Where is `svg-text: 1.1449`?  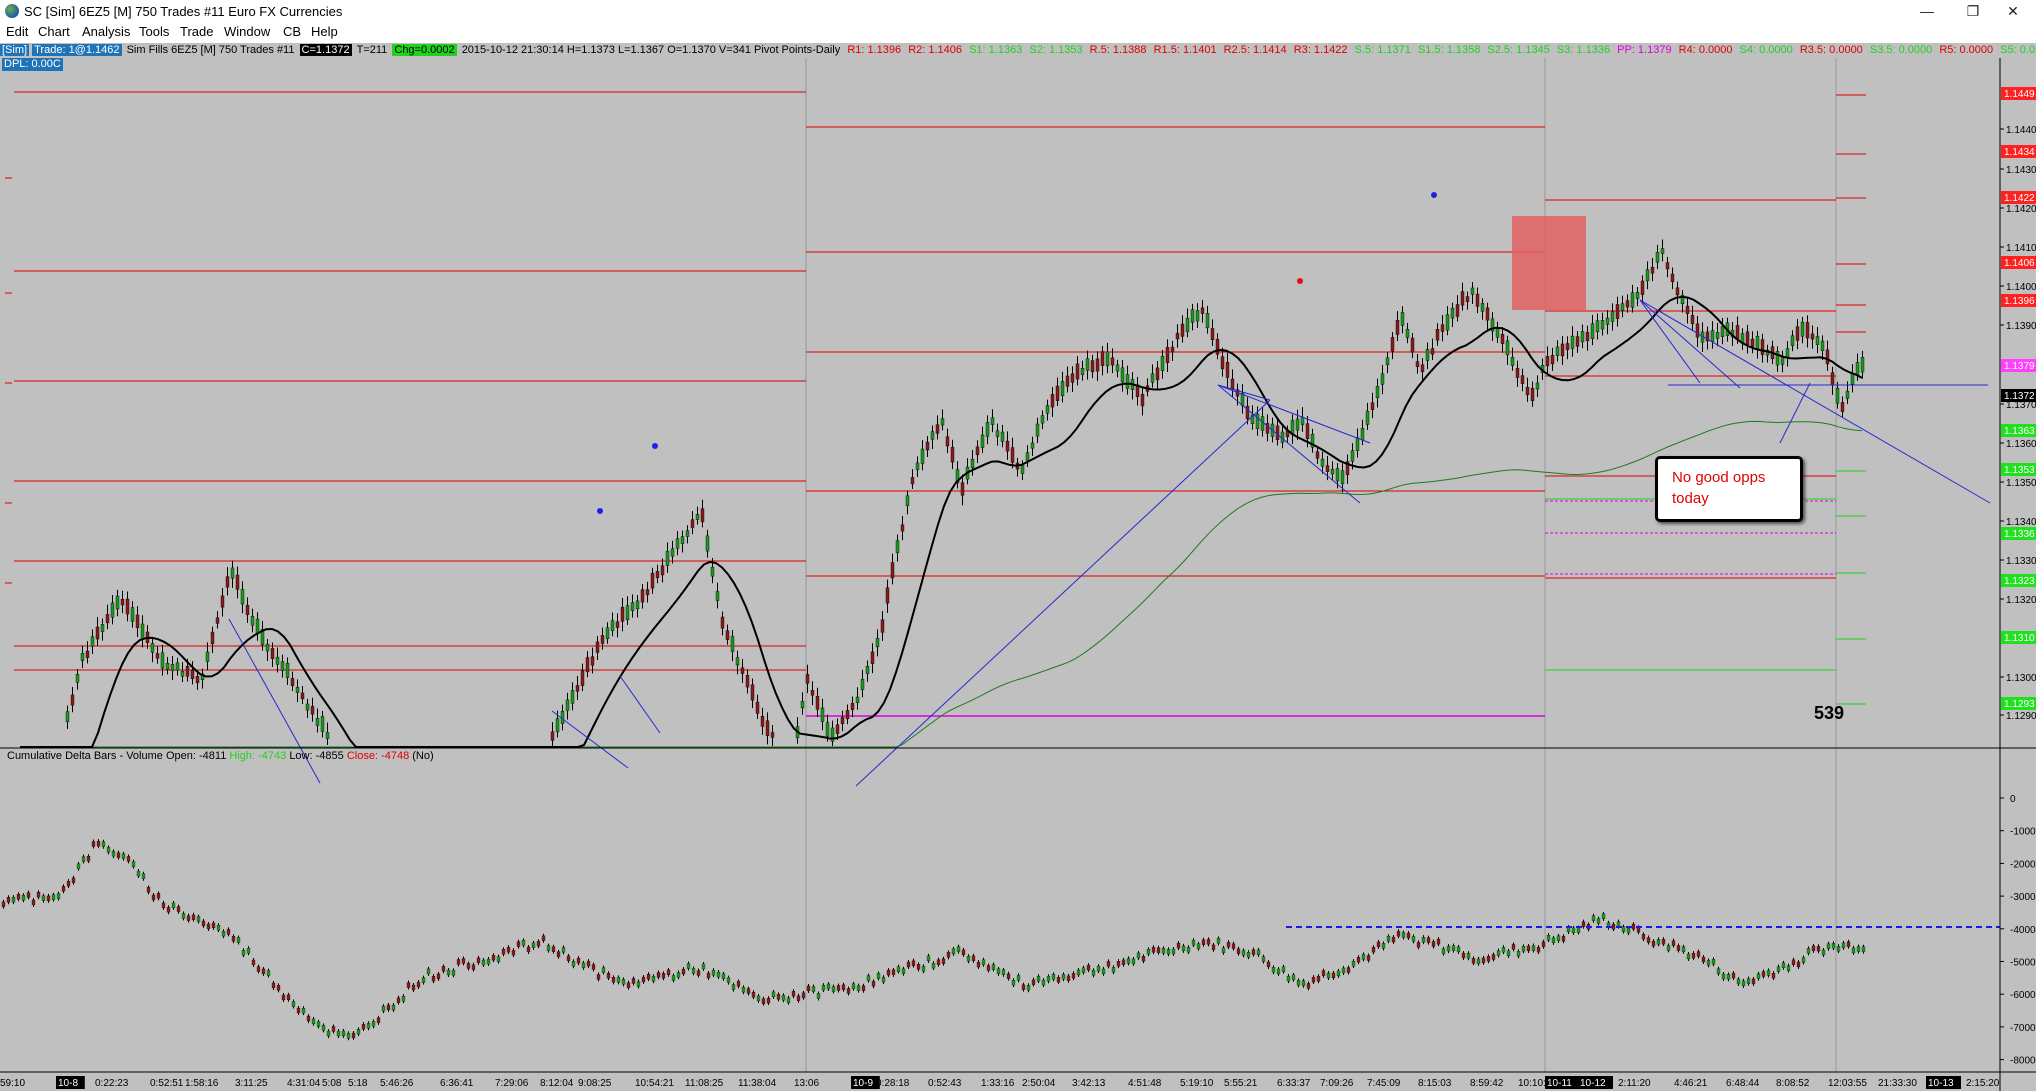 svg-text: 1.1449 is located at coordinates (2019, 94).